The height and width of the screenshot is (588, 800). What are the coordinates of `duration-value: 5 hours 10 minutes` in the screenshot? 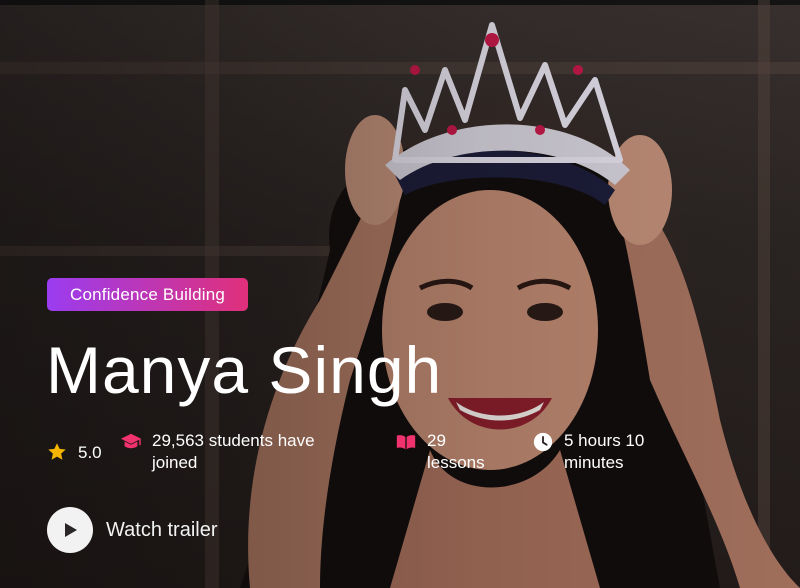 It's located at (604, 451).